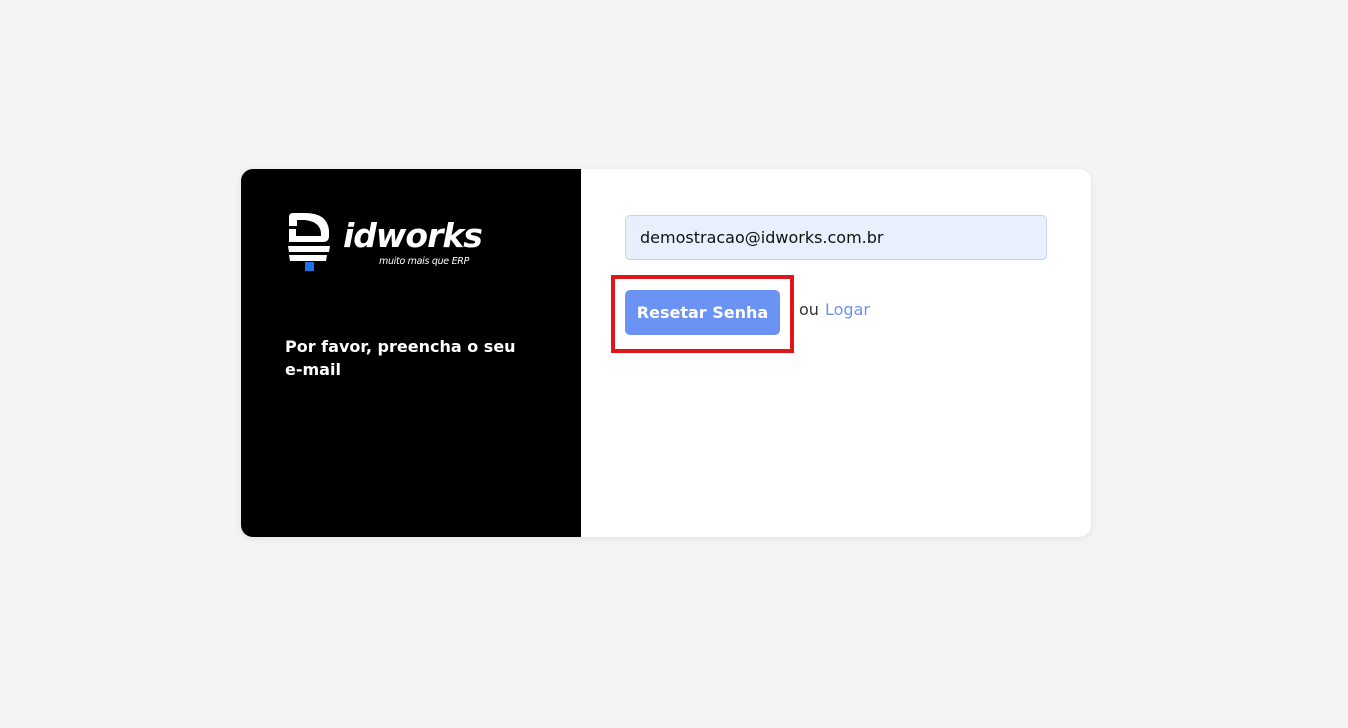  Describe the element at coordinates (702, 312) in the screenshot. I see `reset-password-button: Resetar Senha` at that location.